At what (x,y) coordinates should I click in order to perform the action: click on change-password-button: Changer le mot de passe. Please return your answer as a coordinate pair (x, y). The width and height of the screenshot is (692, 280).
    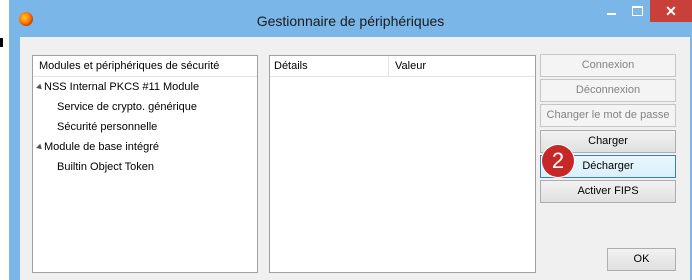
    Looking at the image, I should click on (608, 115).